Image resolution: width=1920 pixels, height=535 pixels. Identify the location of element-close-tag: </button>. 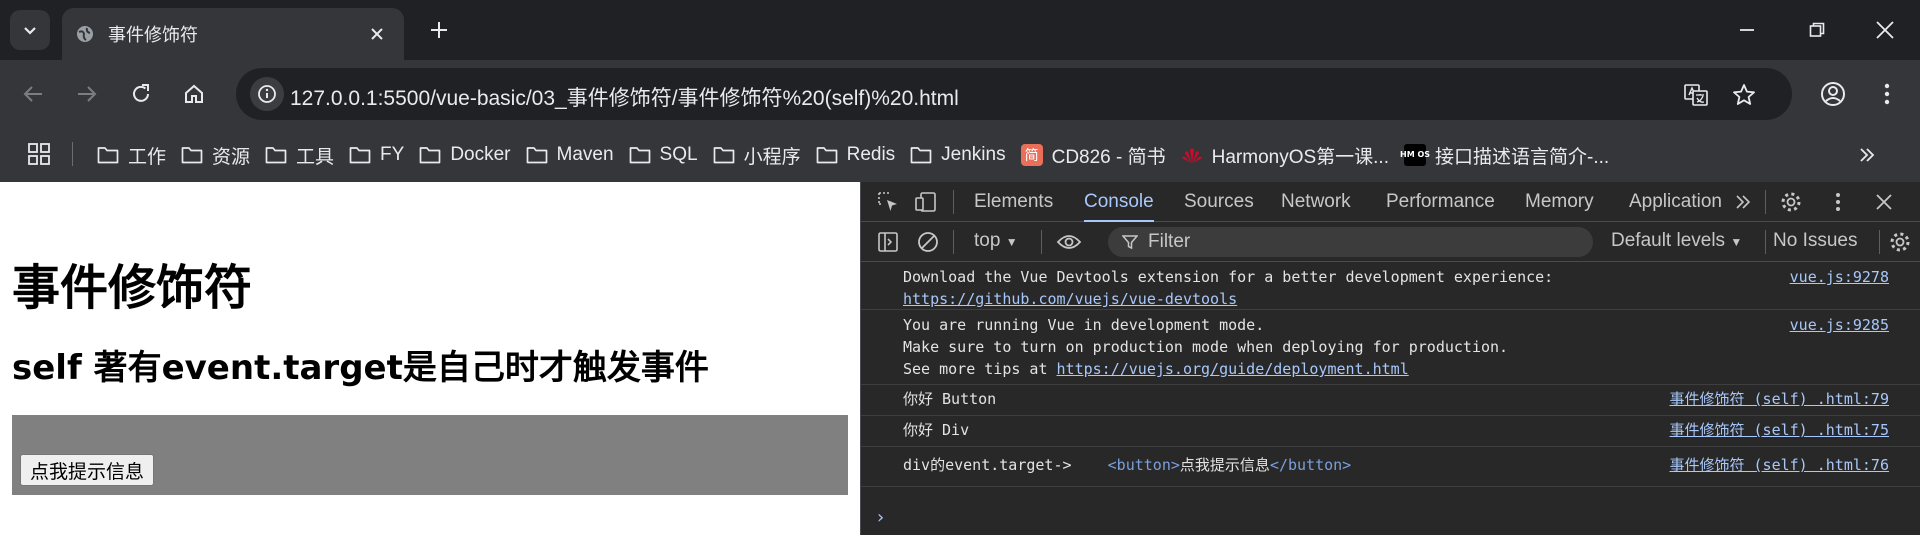
(1310, 465).